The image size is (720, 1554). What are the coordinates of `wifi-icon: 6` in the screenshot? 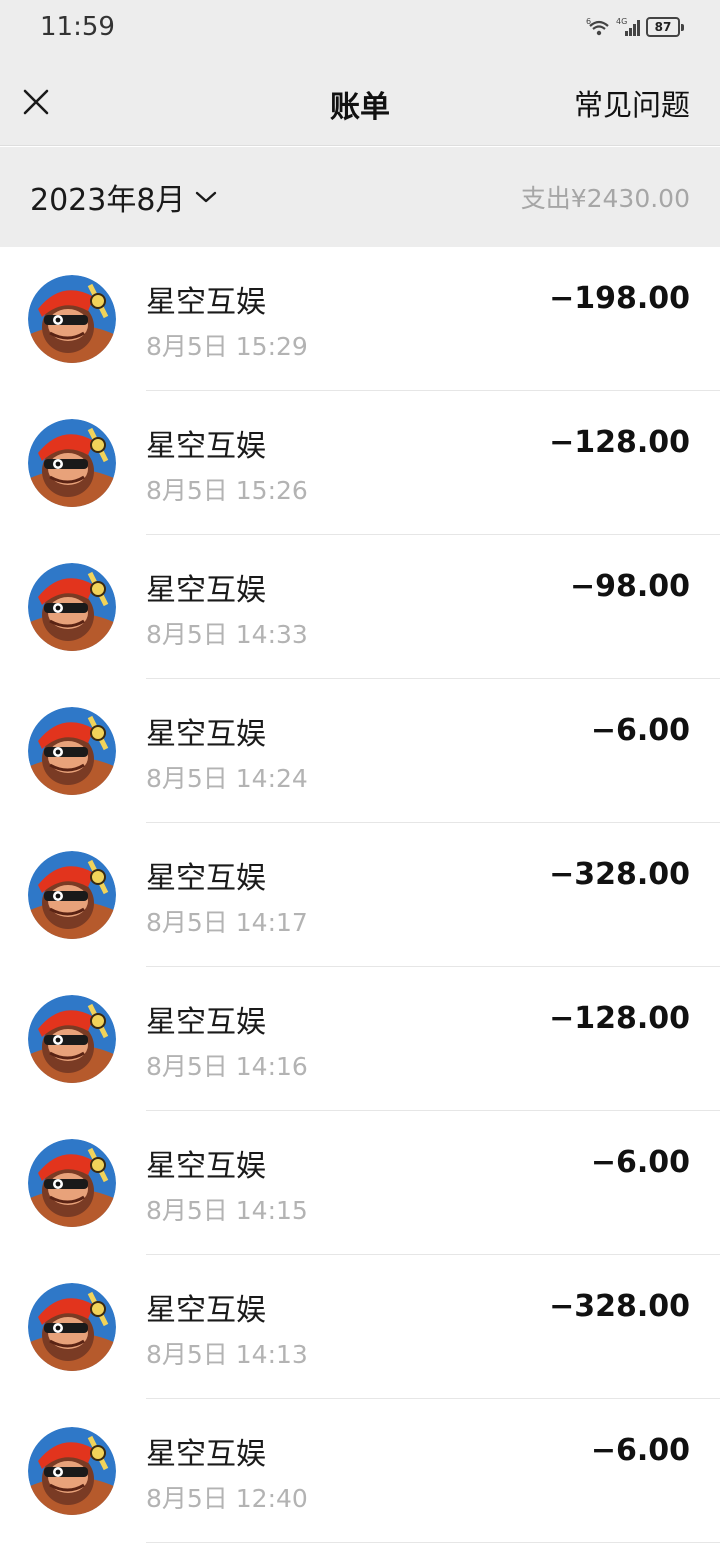 It's located at (597, 26).